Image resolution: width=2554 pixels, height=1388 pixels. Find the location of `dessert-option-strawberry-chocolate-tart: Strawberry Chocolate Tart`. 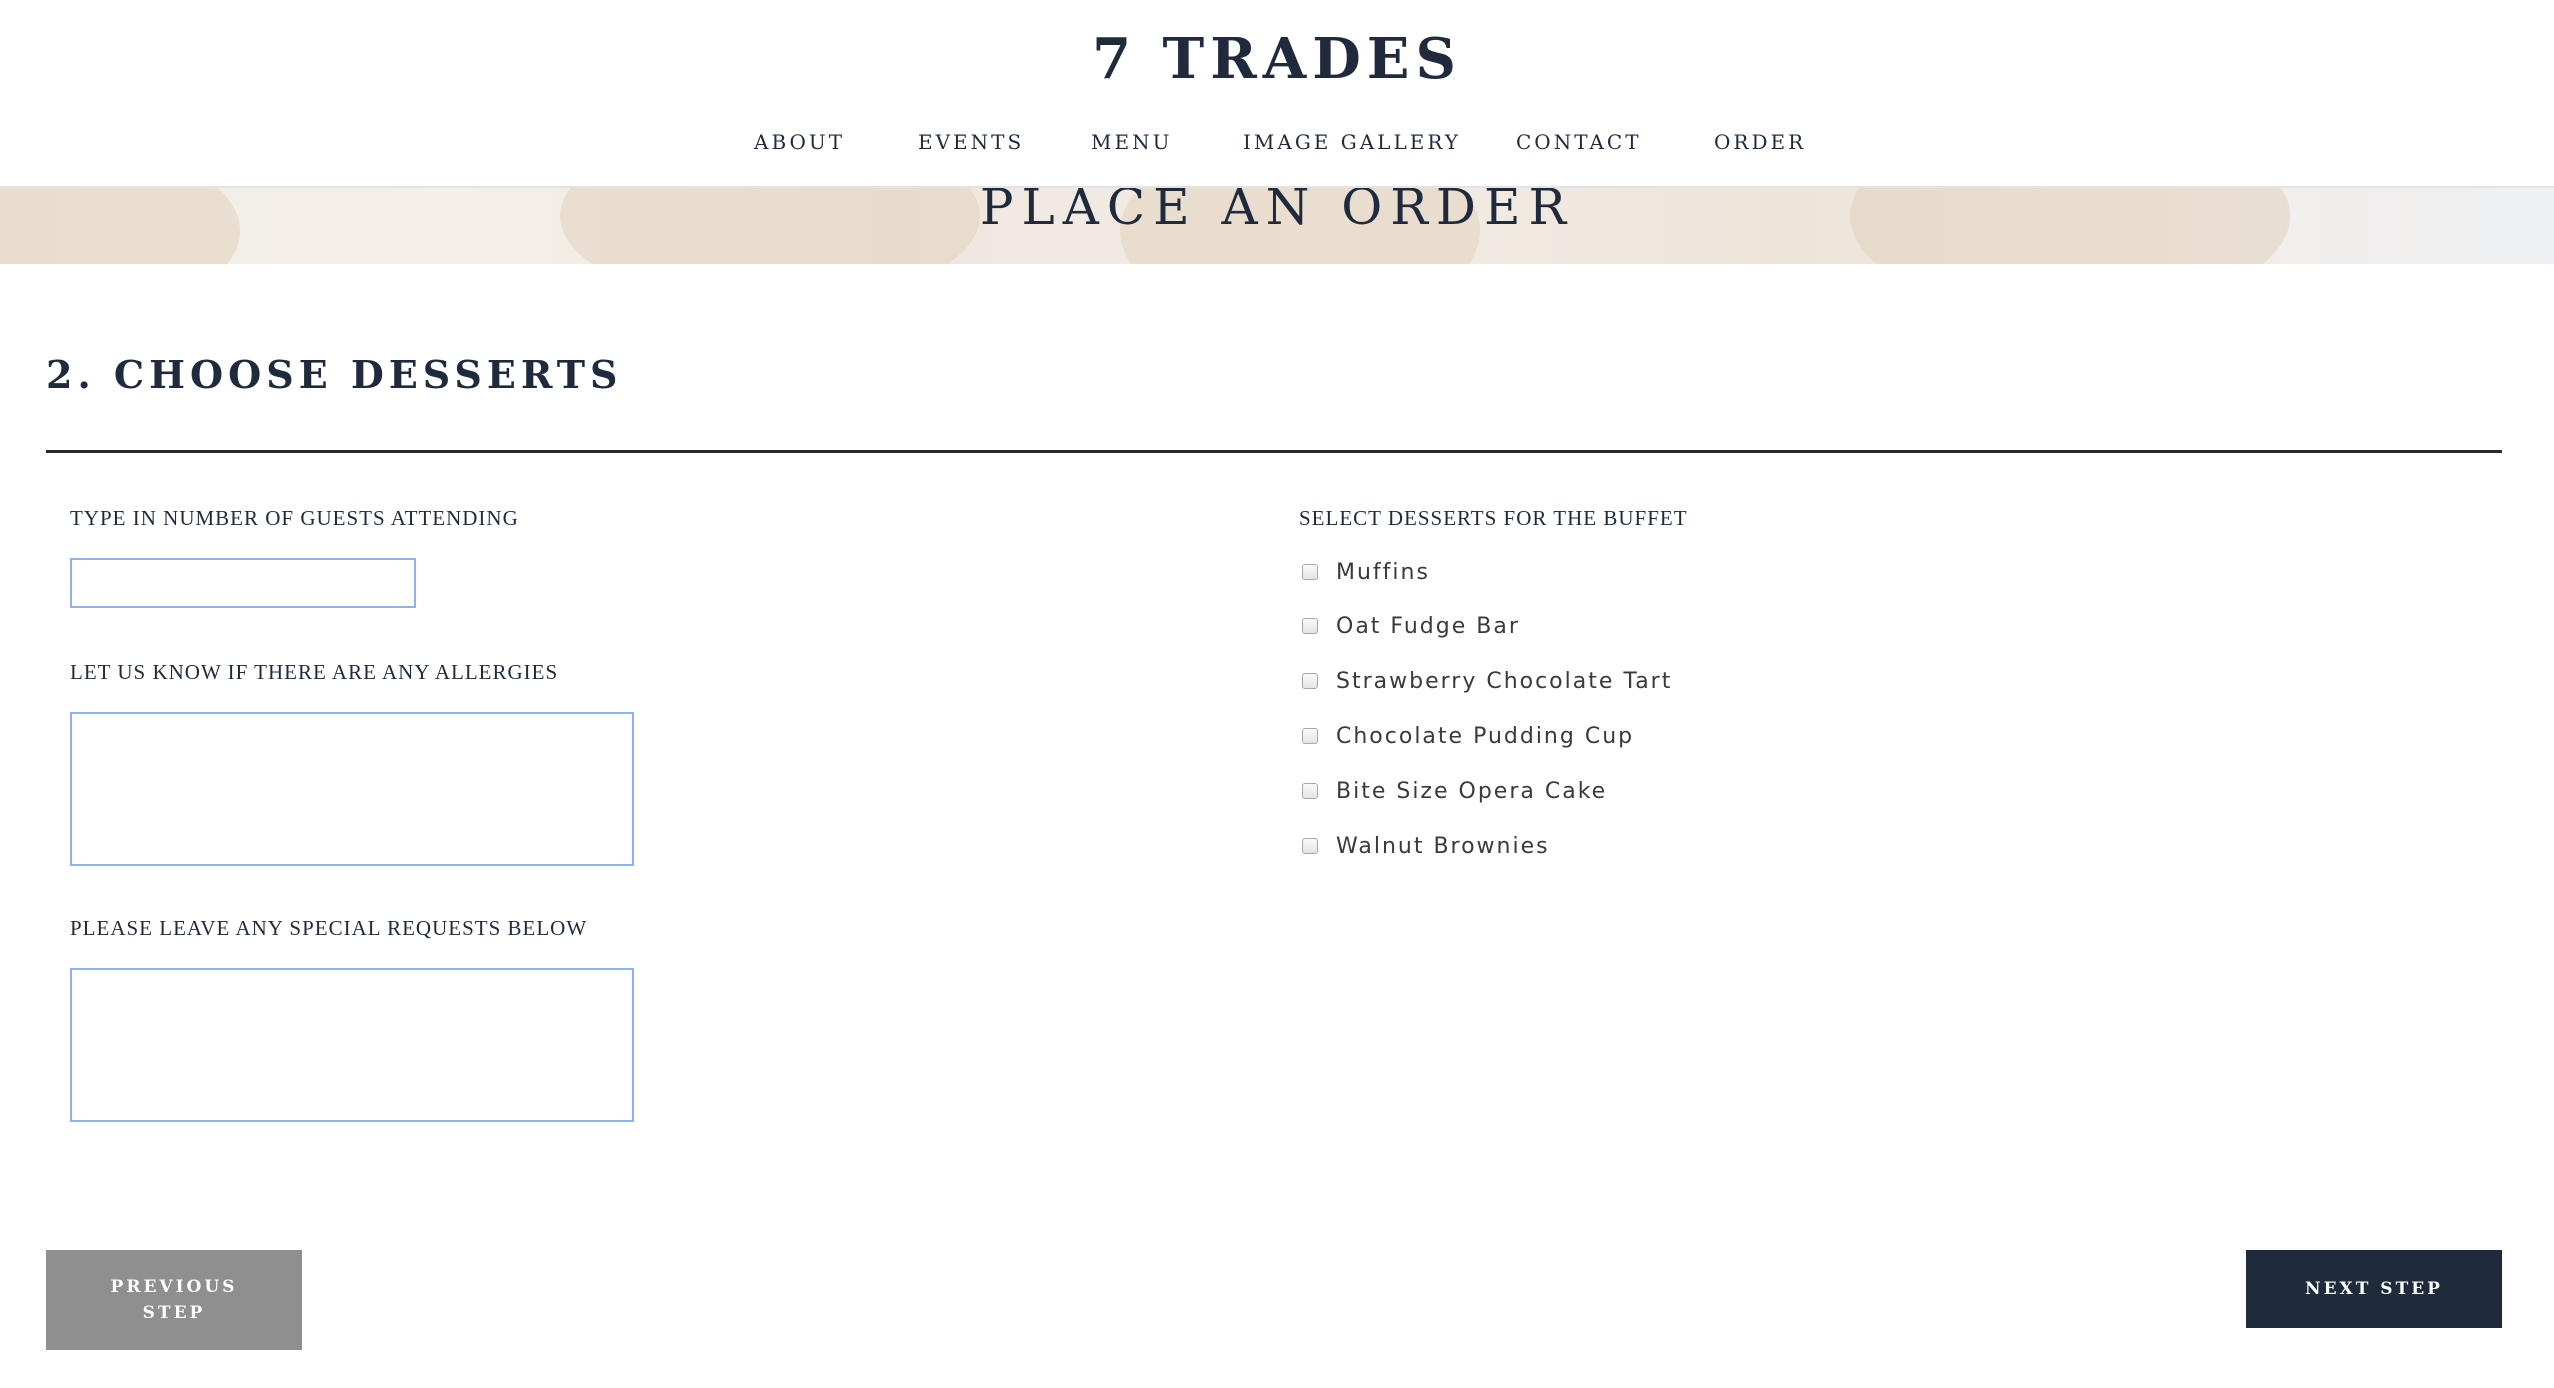

dessert-option-strawberry-chocolate-tart: Strawberry Chocolate Tart is located at coordinates (1487, 681).